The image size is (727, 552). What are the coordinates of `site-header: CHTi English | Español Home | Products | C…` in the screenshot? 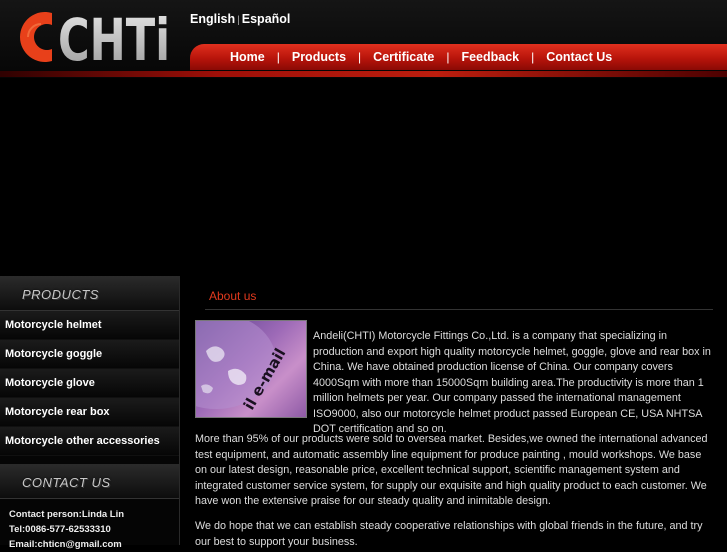 It's located at (363, 39).